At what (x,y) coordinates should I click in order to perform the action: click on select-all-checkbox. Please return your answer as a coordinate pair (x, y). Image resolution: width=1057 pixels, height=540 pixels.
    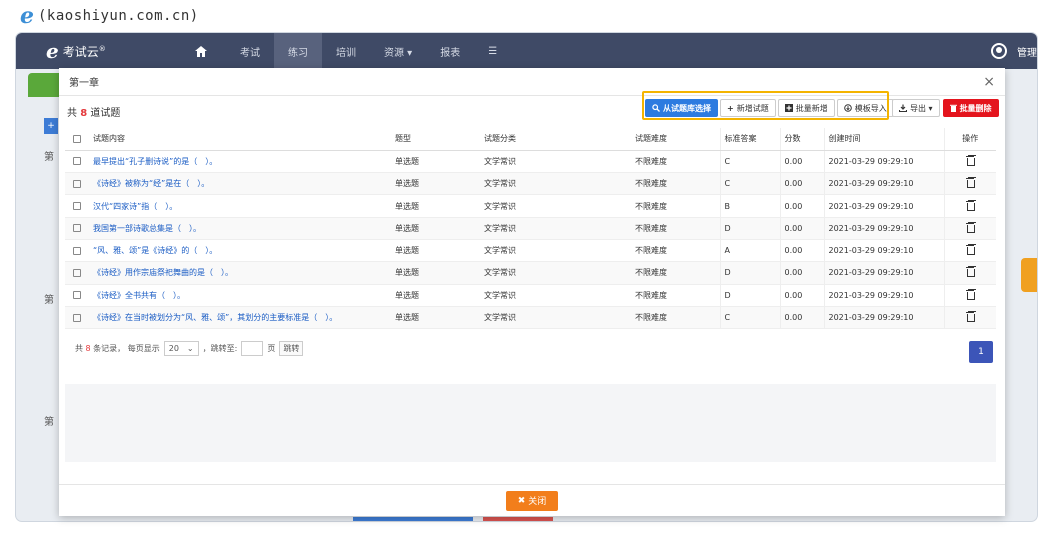
    Looking at the image, I should click on (77, 139).